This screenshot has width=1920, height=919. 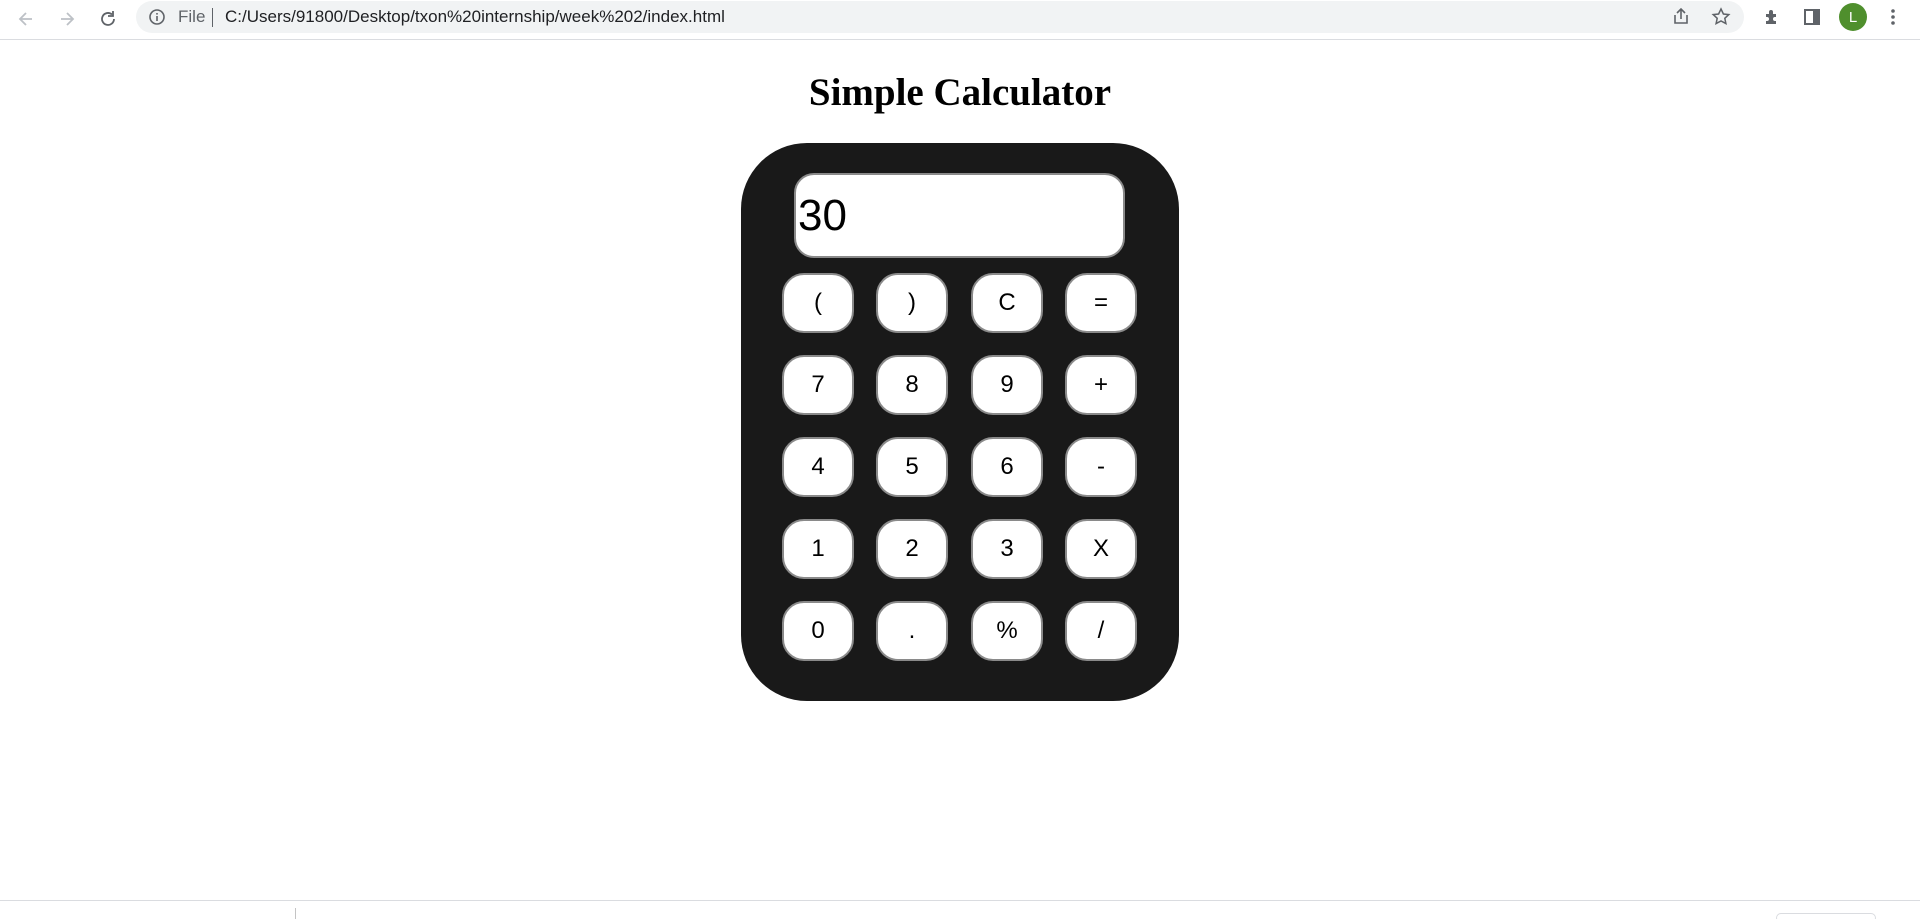 I want to click on key-9: 9, so click(x=1007, y=385).